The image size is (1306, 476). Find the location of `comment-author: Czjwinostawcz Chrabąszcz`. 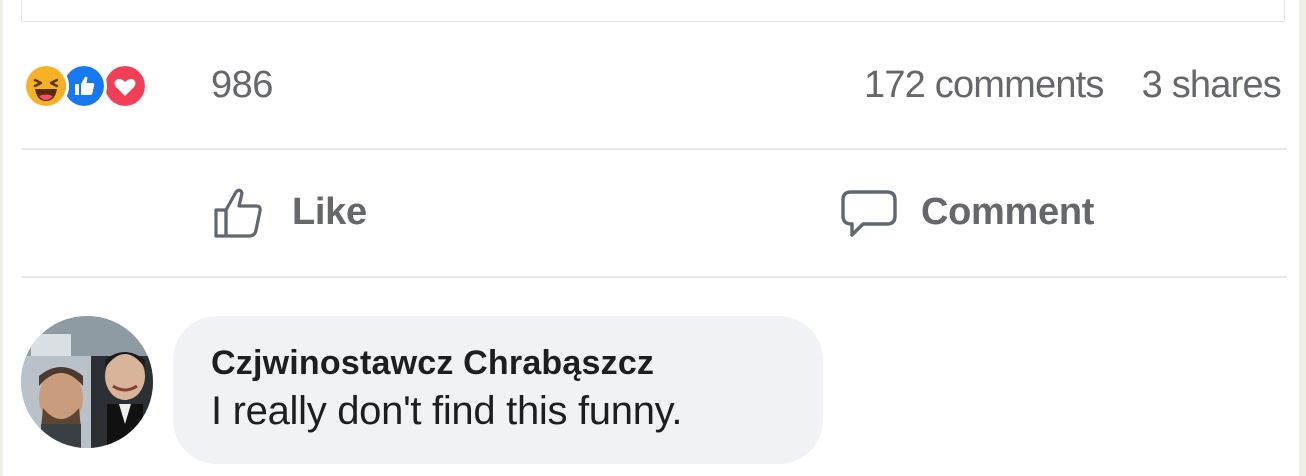

comment-author: Czjwinostawcz Chrabąszcz is located at coordinates (517, 363).